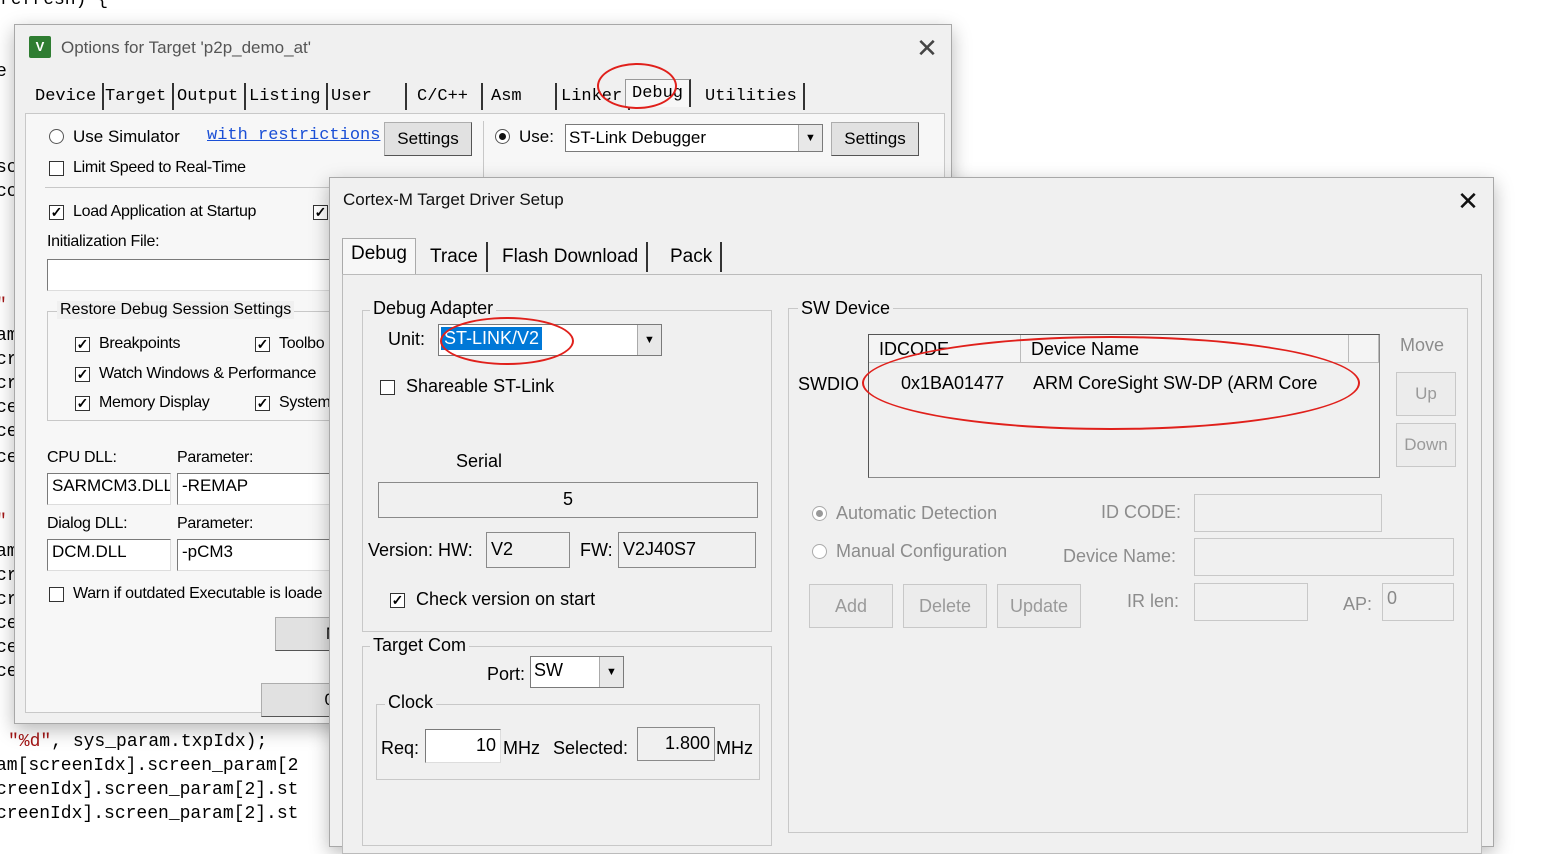  Describe the element at coordinates (103, 241) in the screenshot. I see `init-file-label: Initialization File:` at that location.